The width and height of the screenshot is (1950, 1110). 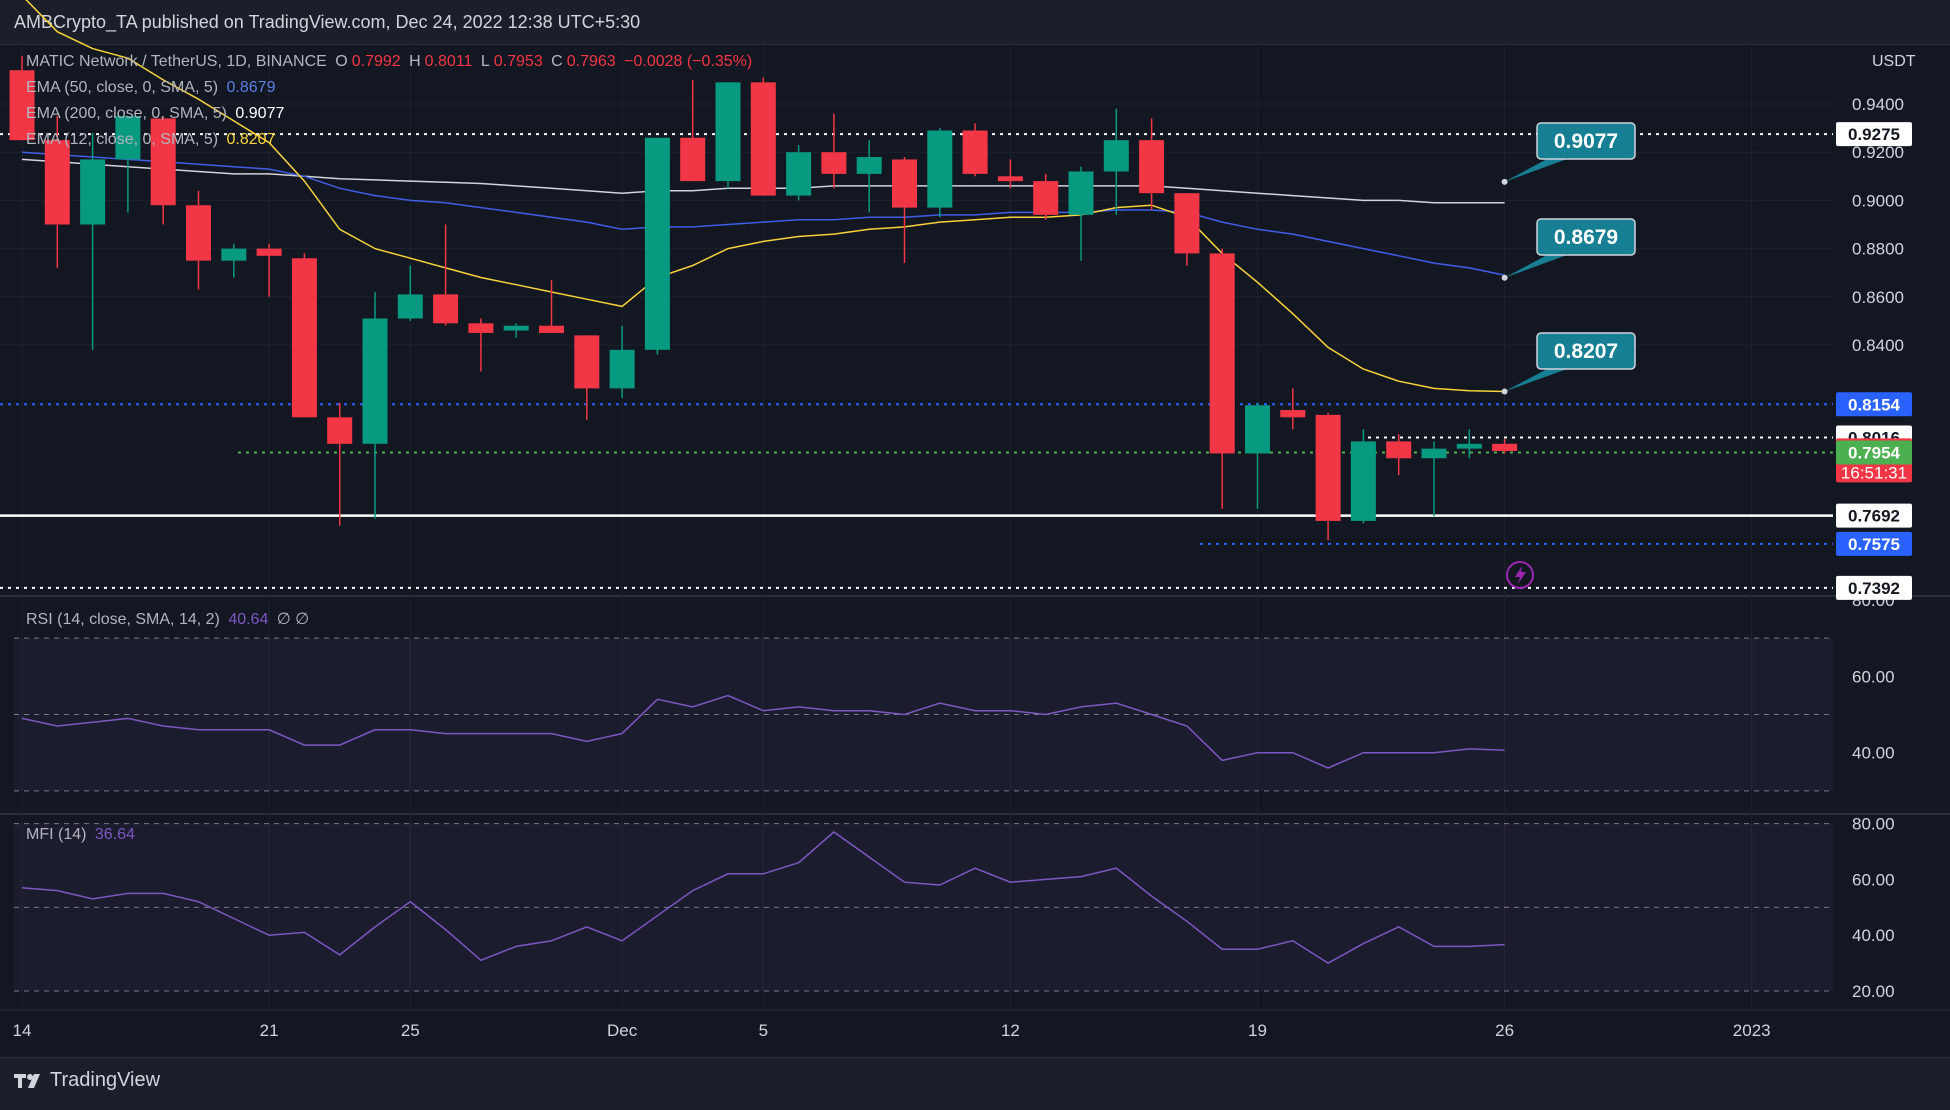 What do you see at coordinates (1586, 237) in the screenshot?
I see `callout-value: 0.8679` at bounding box center [1586, 237].